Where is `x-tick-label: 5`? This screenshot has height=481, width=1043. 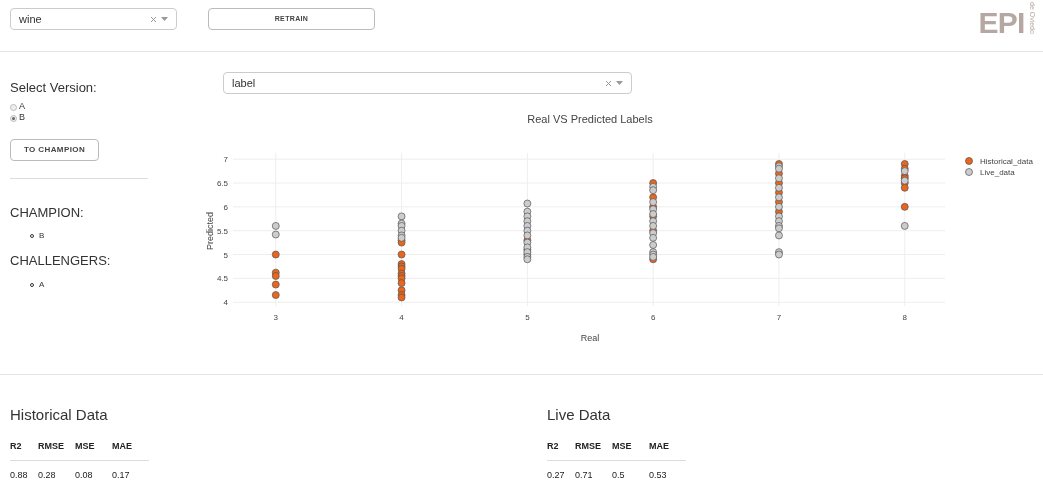 x-tick-label: 5 is located at coordinates (527, 317).